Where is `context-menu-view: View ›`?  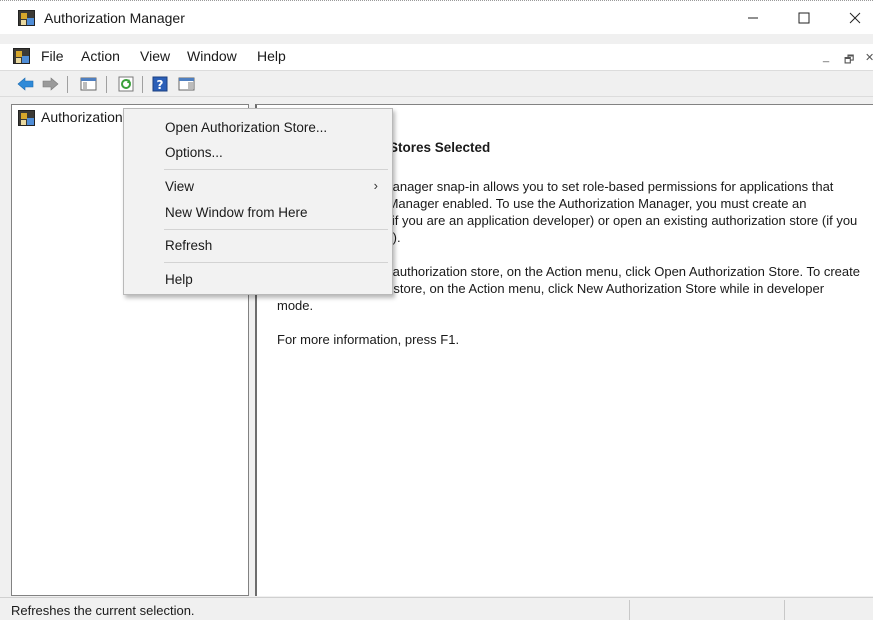 context-menu-view: View › is located at coordinates (258, 186).